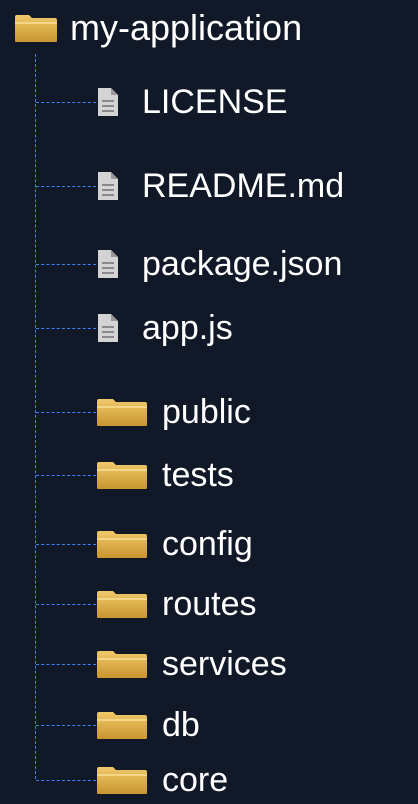 This screenshot has width=418, height=804. What do you see at coordinates (198, 475) in the screenshot?
I see `folder-label: tests` at bounding box center [198, 475].